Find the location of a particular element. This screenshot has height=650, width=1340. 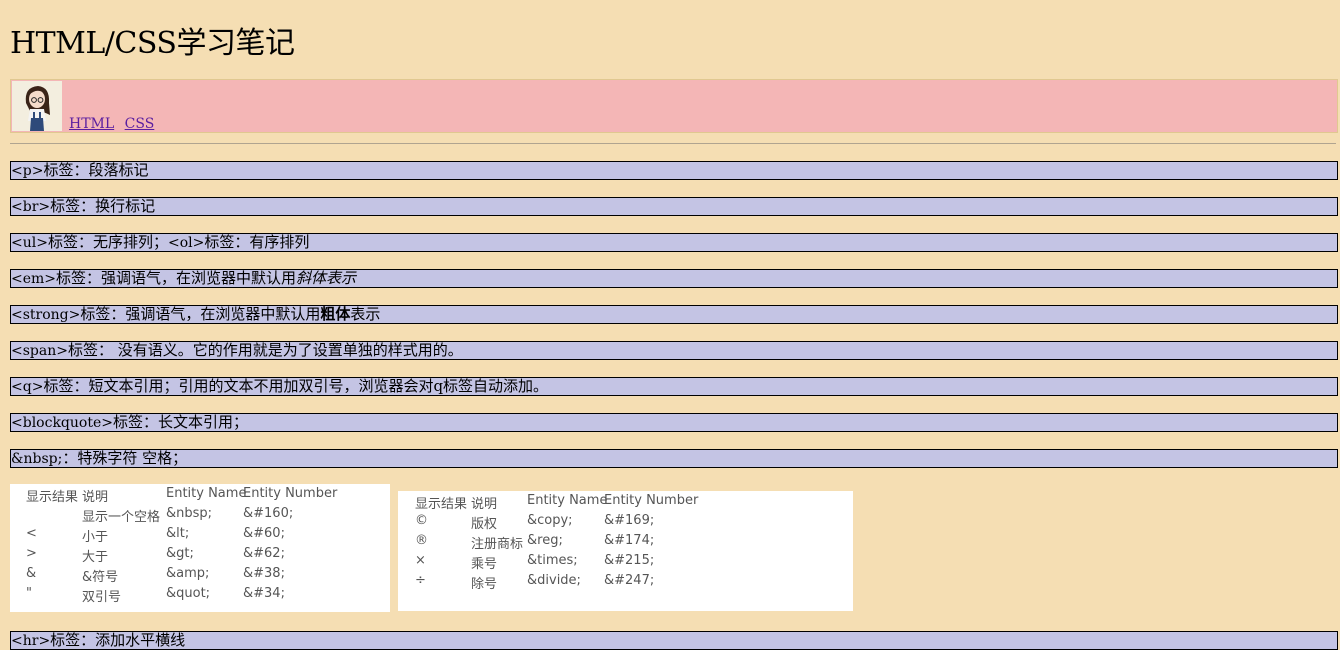

note-code: <strong> is located at coordinates (46, 315).